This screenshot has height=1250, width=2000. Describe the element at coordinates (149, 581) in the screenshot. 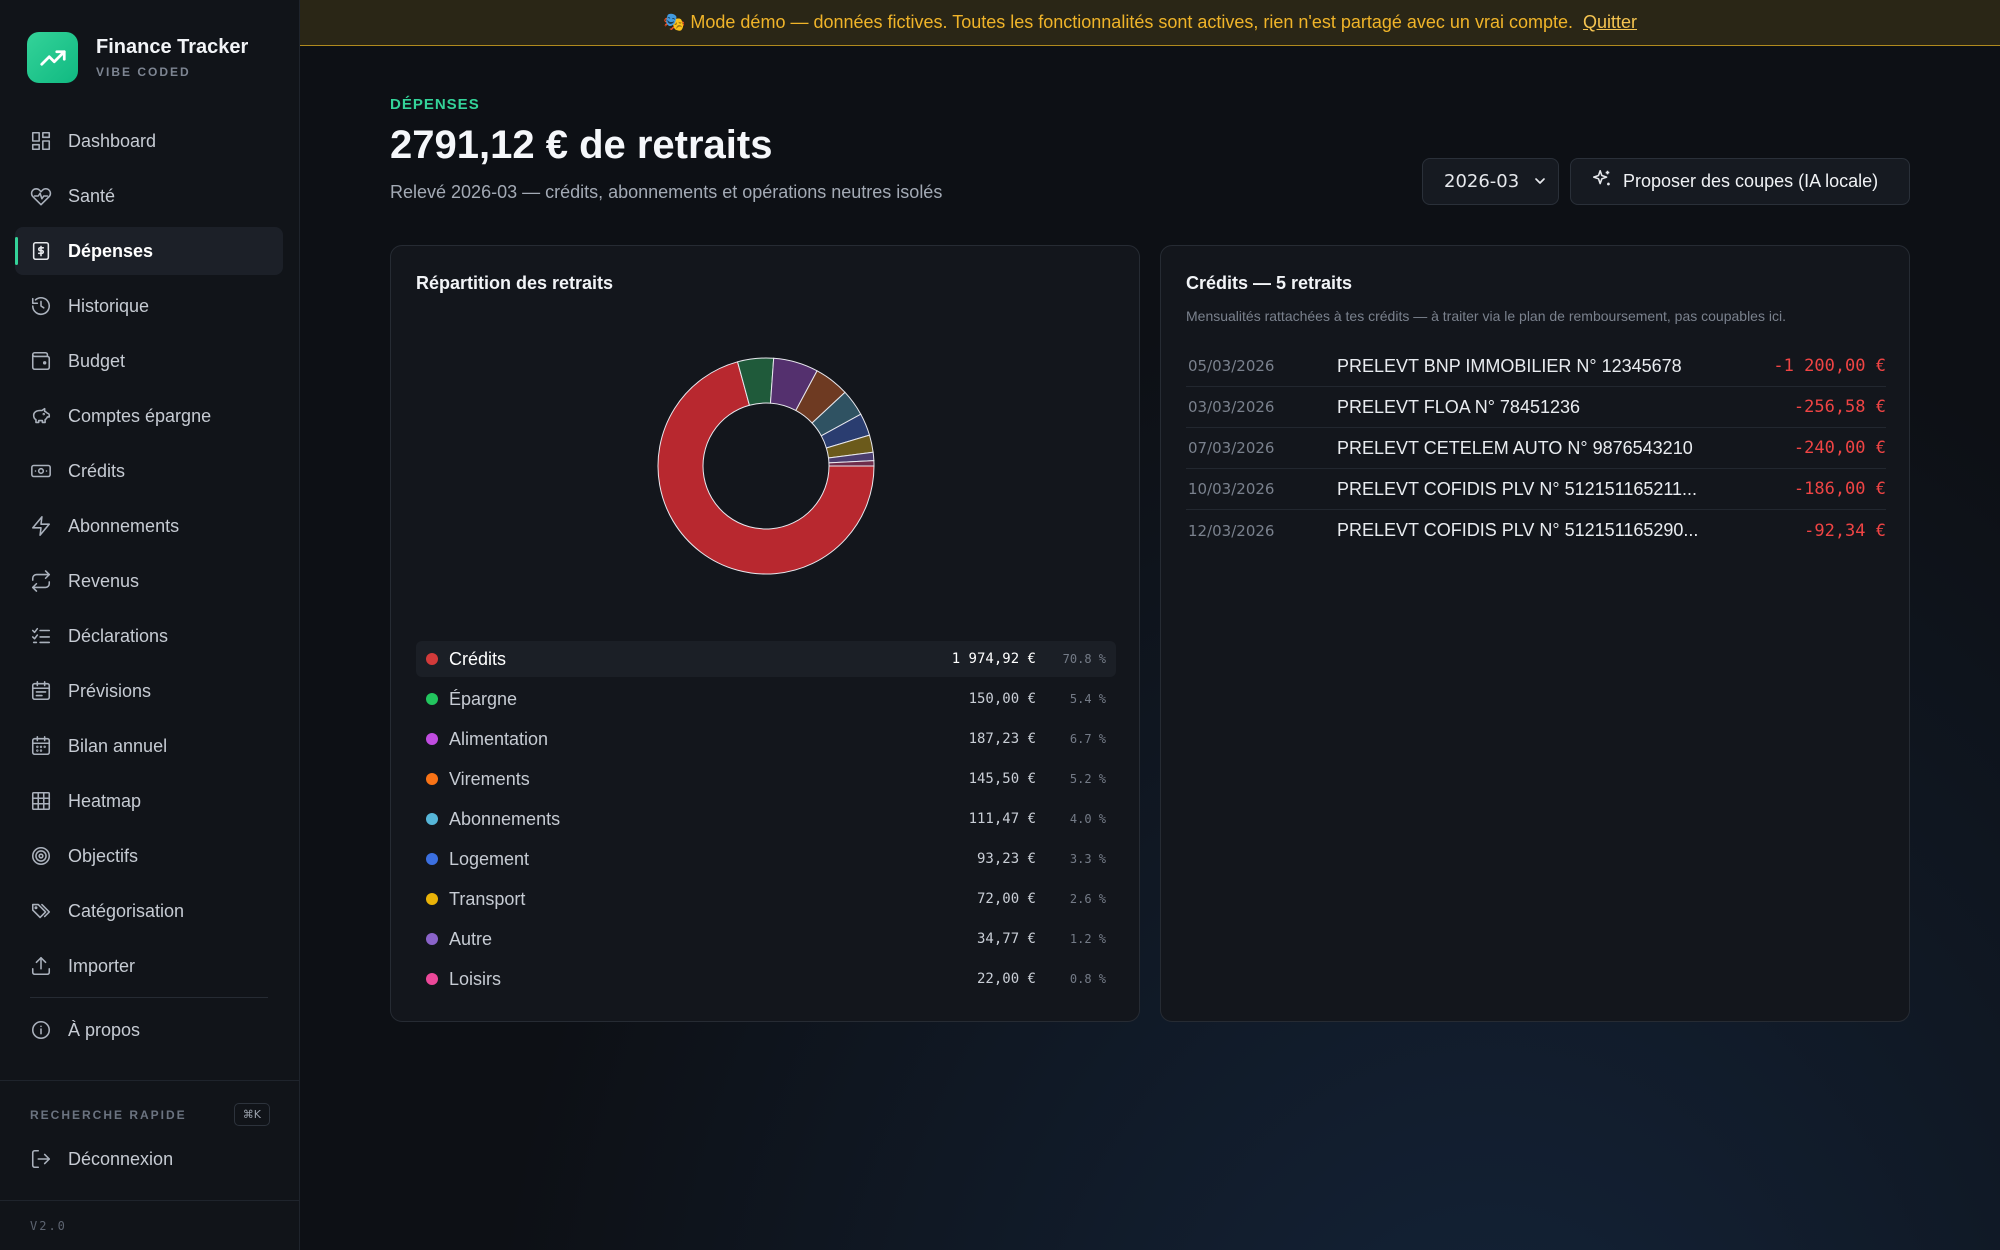

I see `sidebar-item-revenus: Revenus` at that location.